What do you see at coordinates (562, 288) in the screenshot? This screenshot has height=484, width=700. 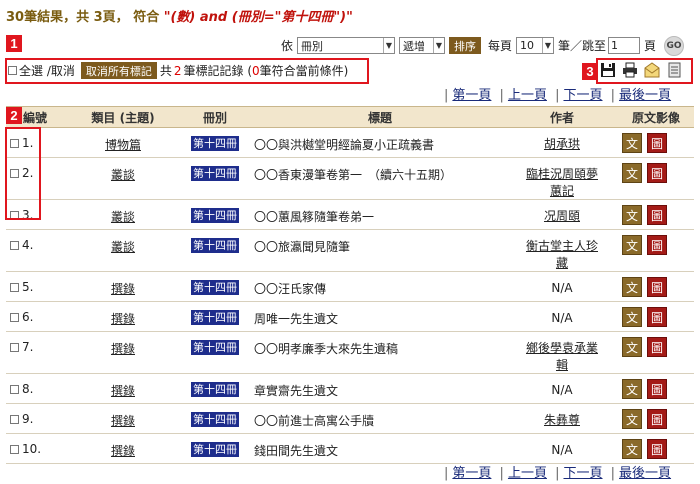 I see `author-name: N/A` at bounding box center [562, 288].